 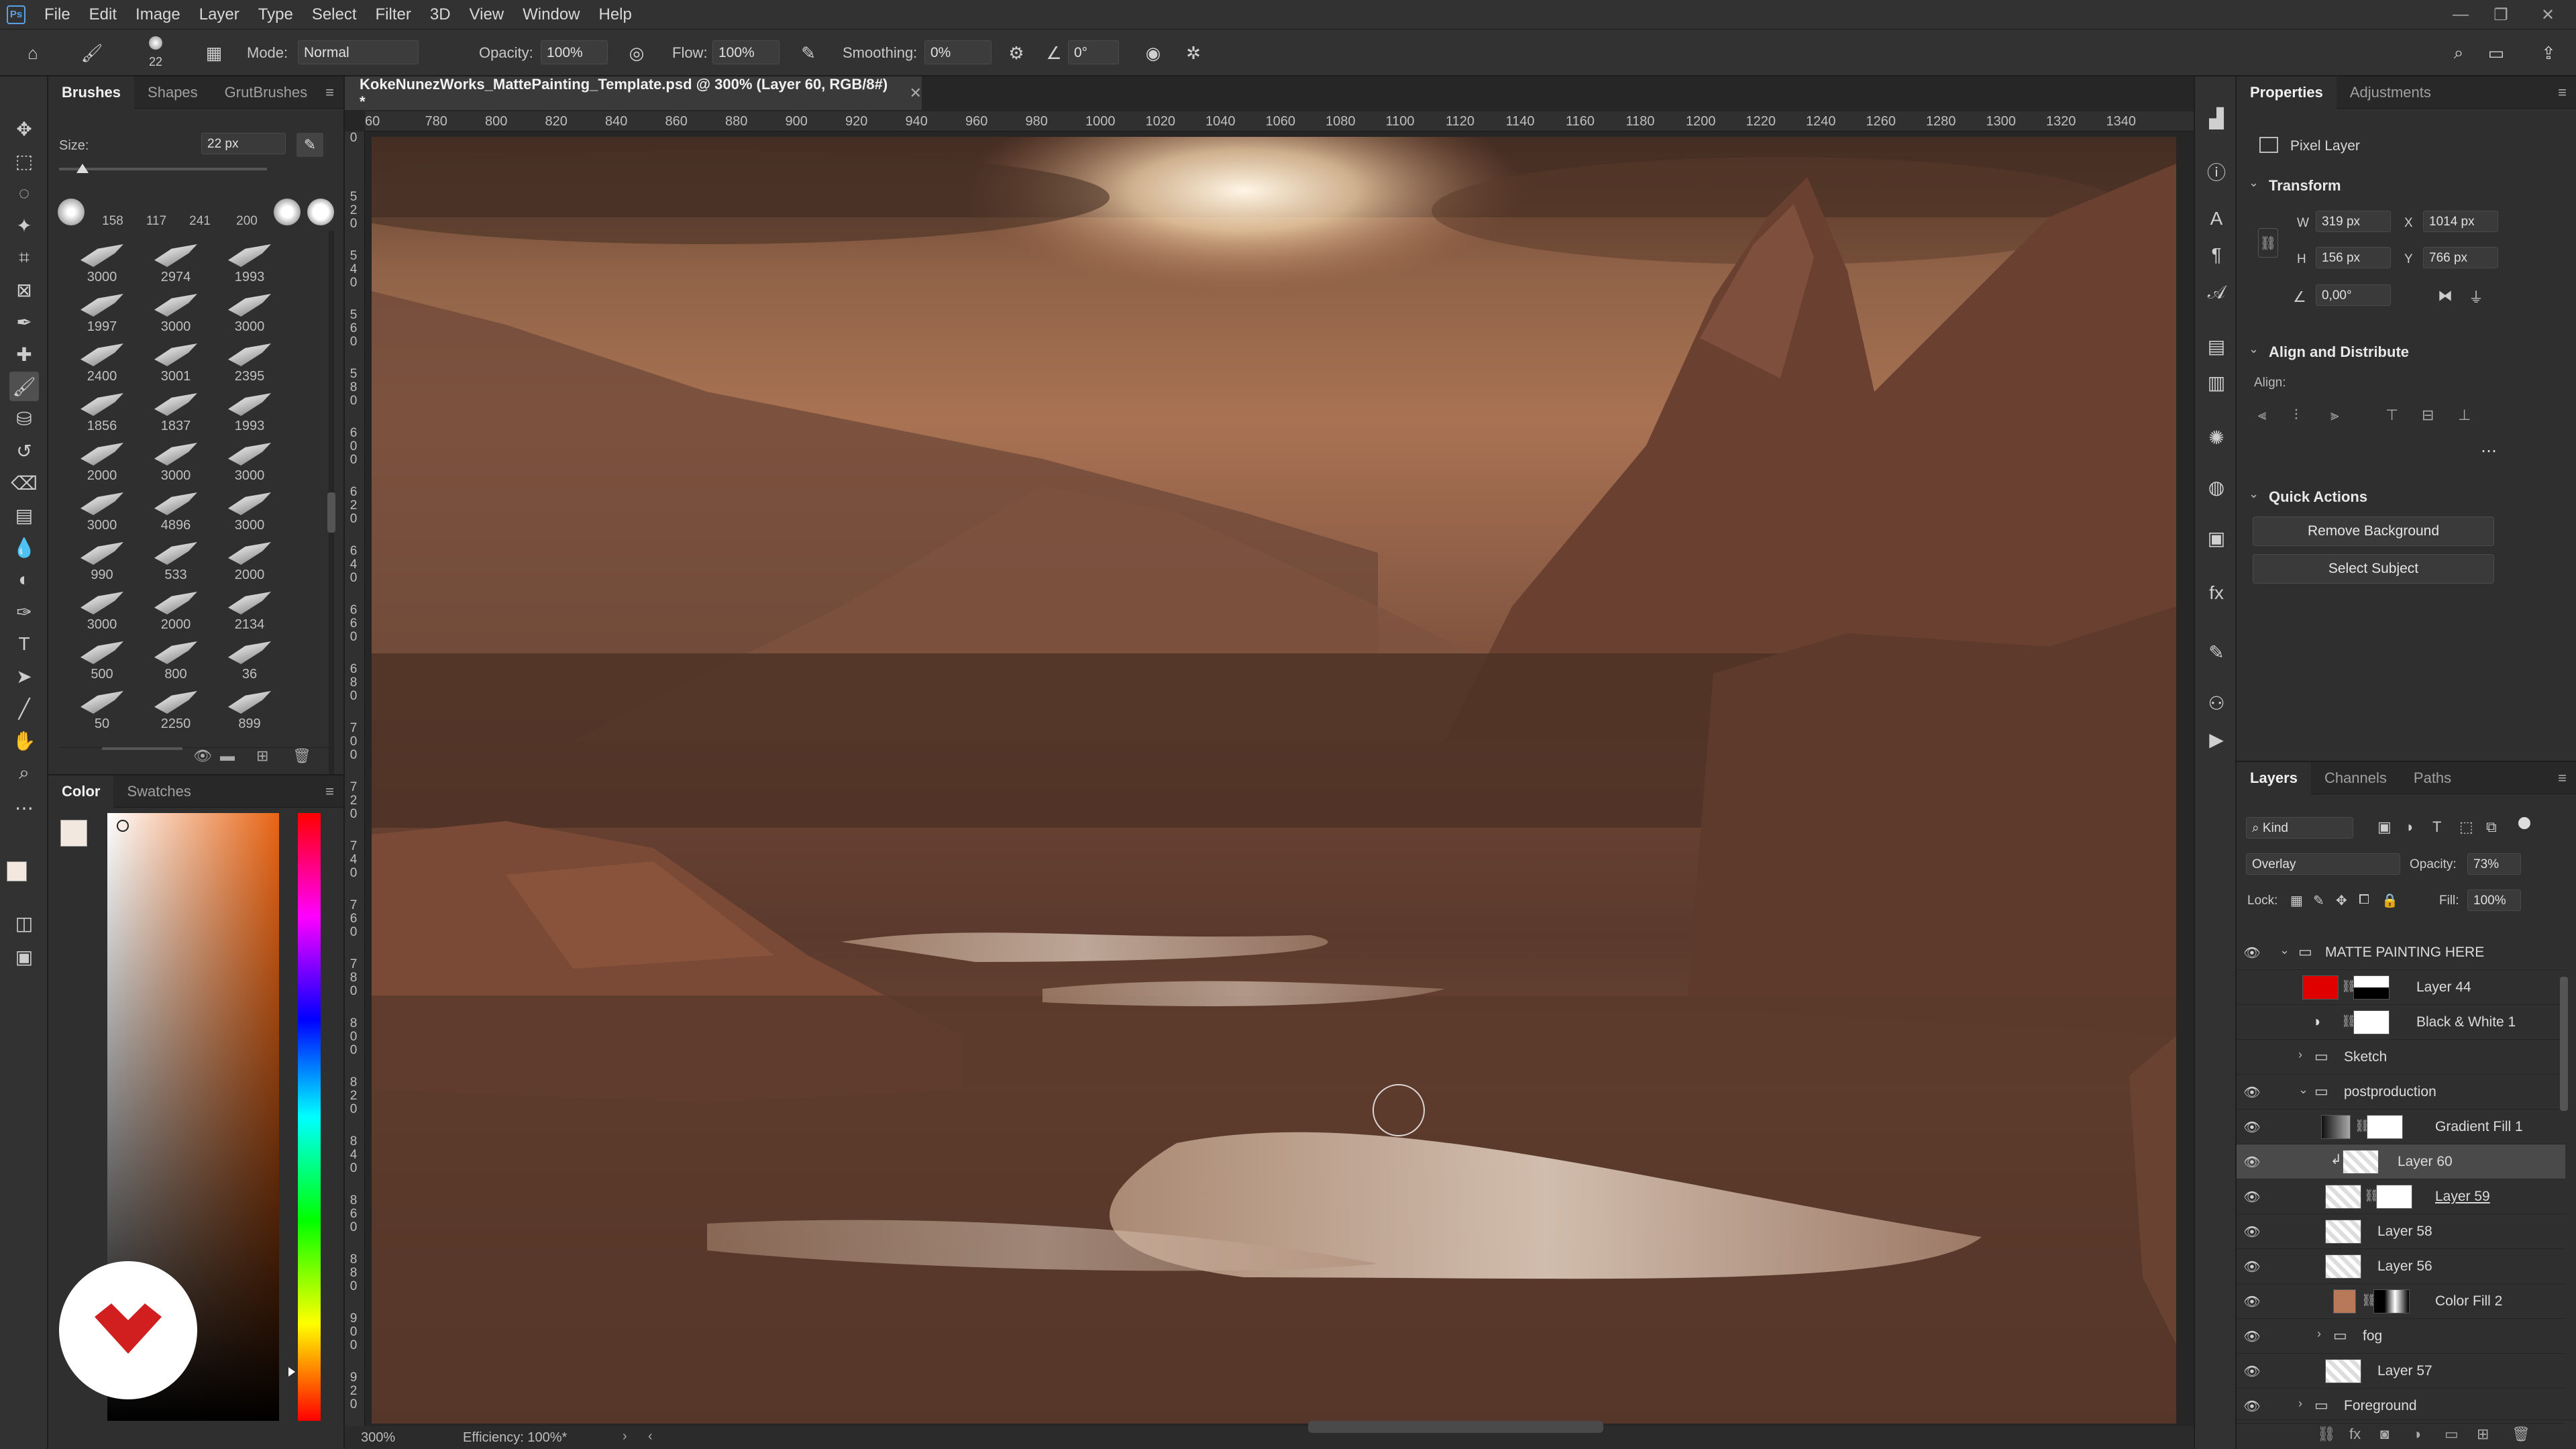 I want to click on hue-slider, so click(x=309, y=1117).